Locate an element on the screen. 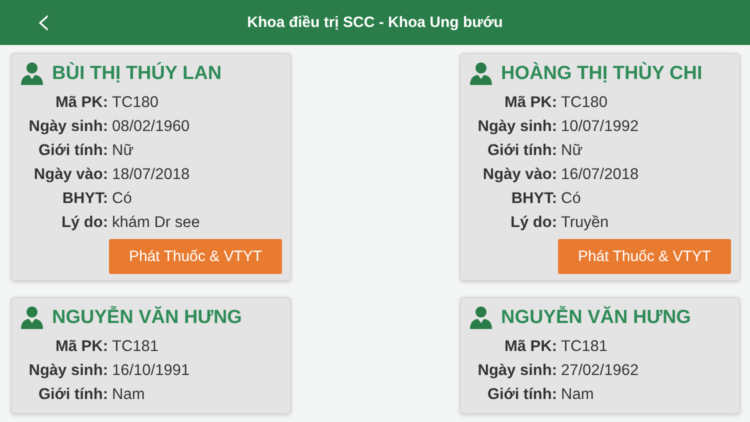  field-value: Truyền is located at coordinates (585, 223).